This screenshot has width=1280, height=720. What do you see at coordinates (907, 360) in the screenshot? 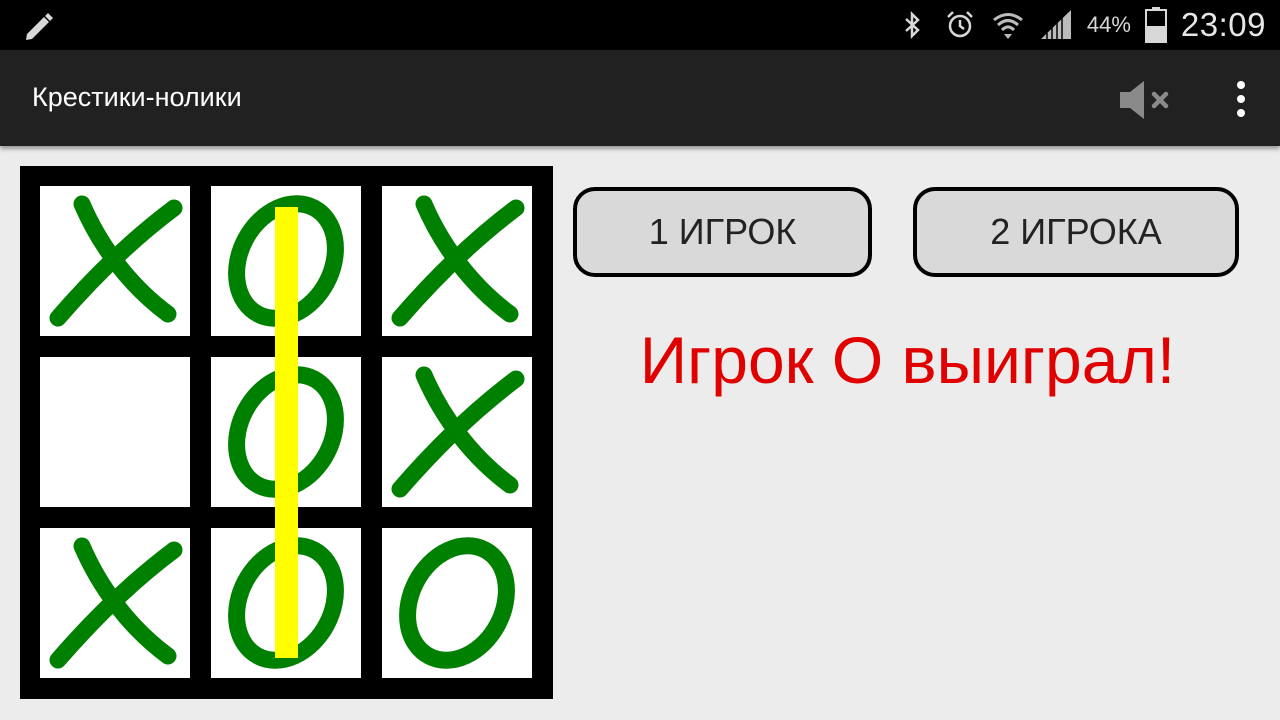
I see `result-message: Игрок О выиграл!` at bounding box center [907, 360].